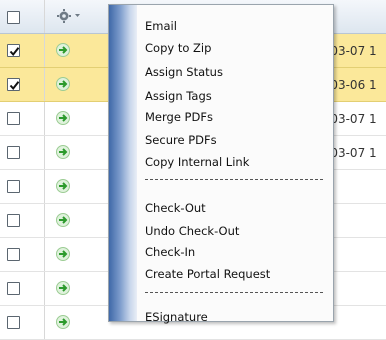 This screenshot has width=386, height=340. I want to click on select-all-checkbox, so click(13, 17).